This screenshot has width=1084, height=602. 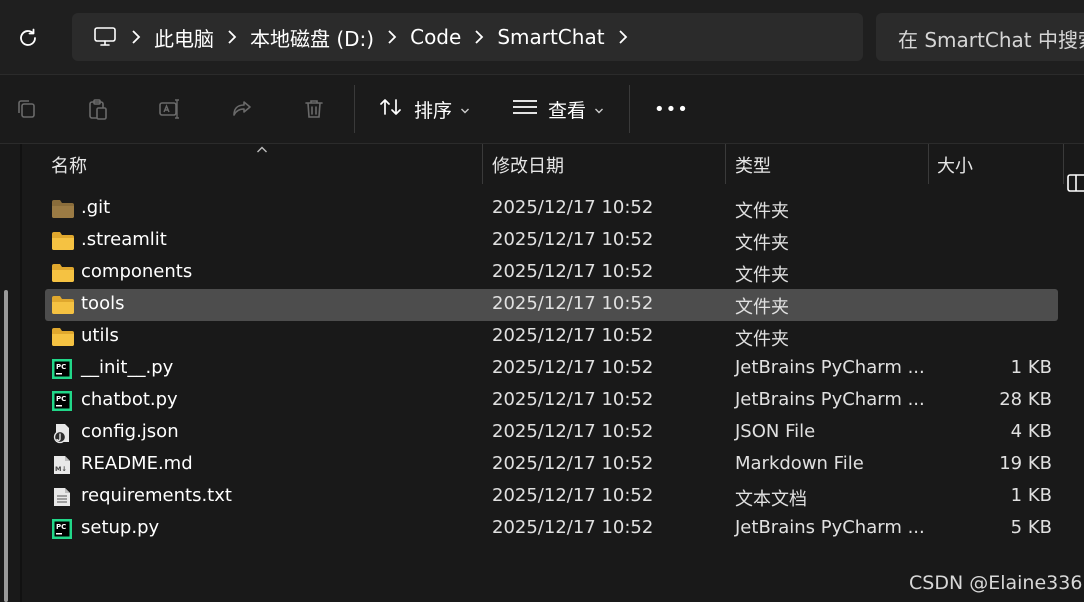 What do you see at coordinates (242, 109) in the screenshot?
I see `share-icon` at bounding box center [242, 109].